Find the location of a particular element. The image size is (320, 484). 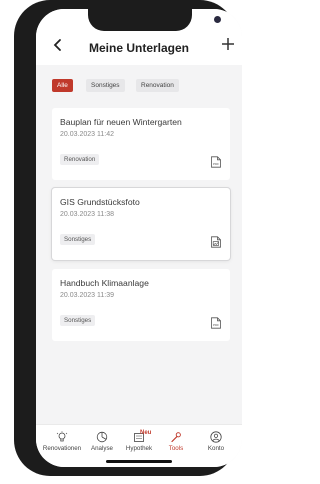

add-document-icon is located at coordinates (228, 44).